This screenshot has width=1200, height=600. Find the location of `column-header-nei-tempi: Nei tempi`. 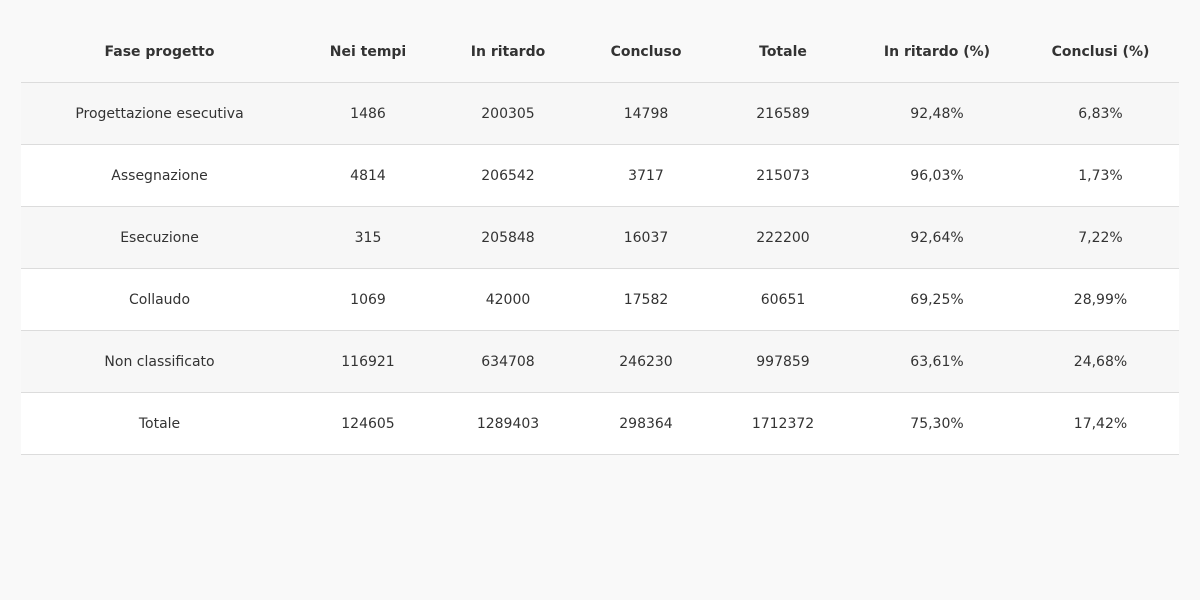

column-header-nei-tempi: Nei tempi is located at coordinates (368, 52).